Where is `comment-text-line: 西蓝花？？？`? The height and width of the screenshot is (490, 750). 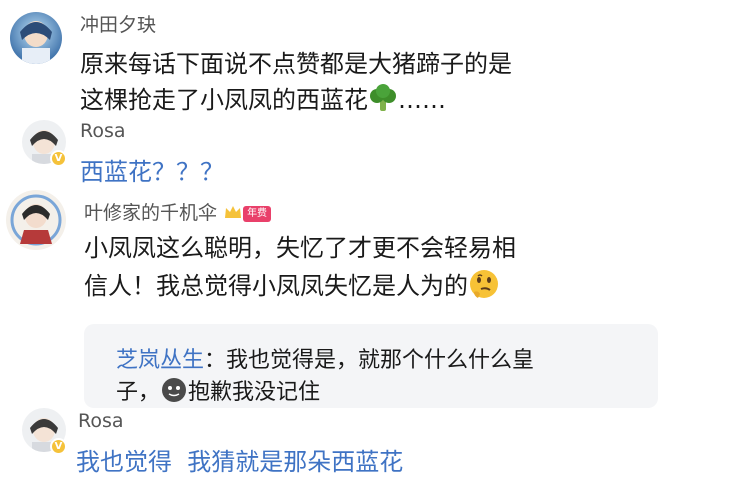 comment-text-line: 西蓝花？？？ is located at coordinates (152, 172).